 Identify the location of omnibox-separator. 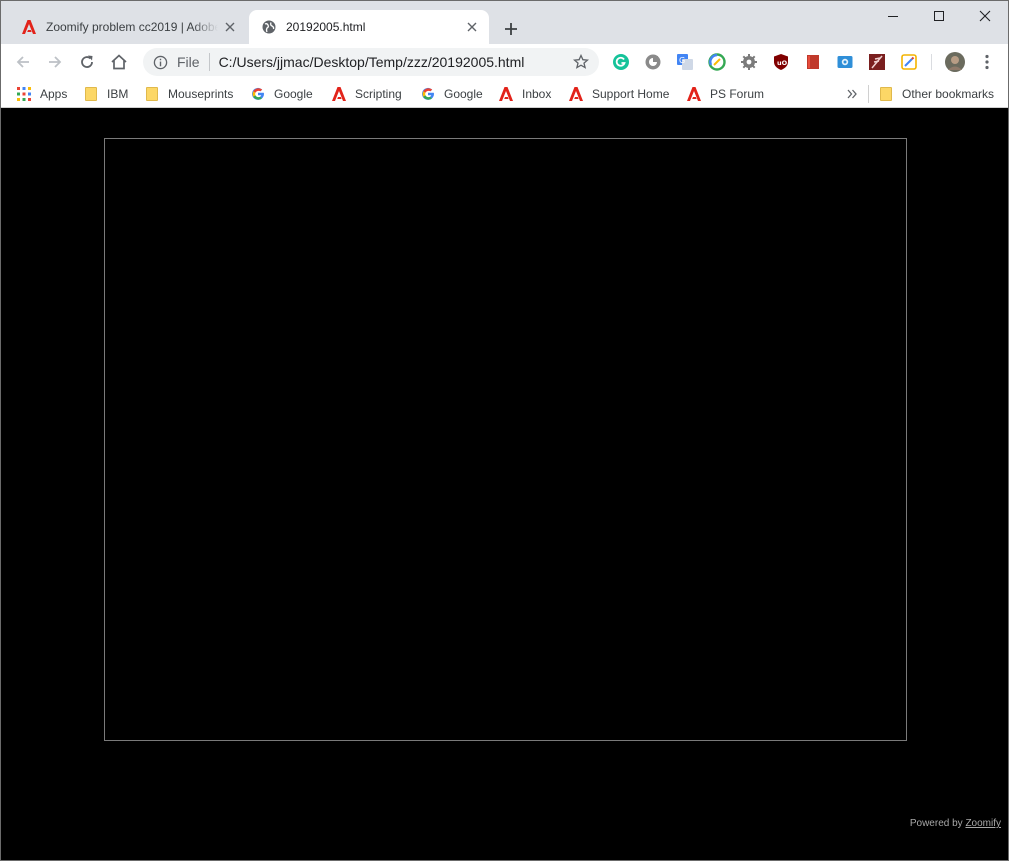
(209, 62).